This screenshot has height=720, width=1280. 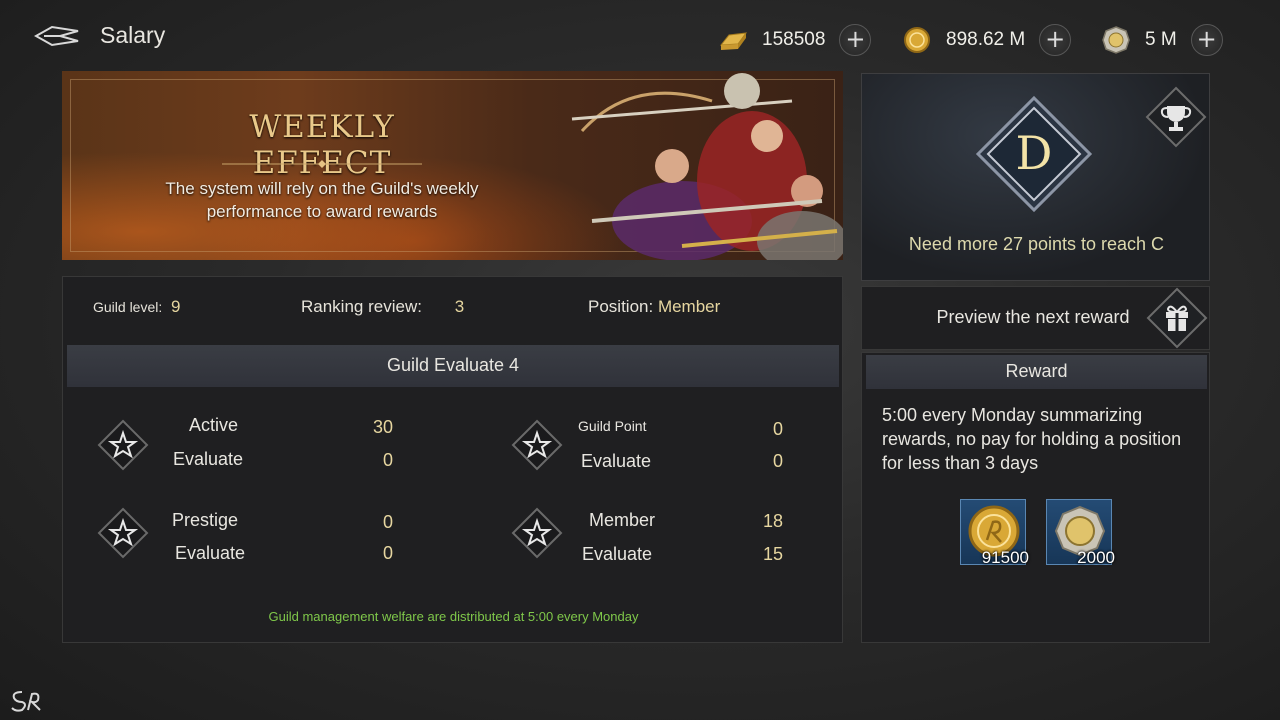 I want to click on rank-progress-text: Need more 27 points to reach C, so click(x=1036, y=244).